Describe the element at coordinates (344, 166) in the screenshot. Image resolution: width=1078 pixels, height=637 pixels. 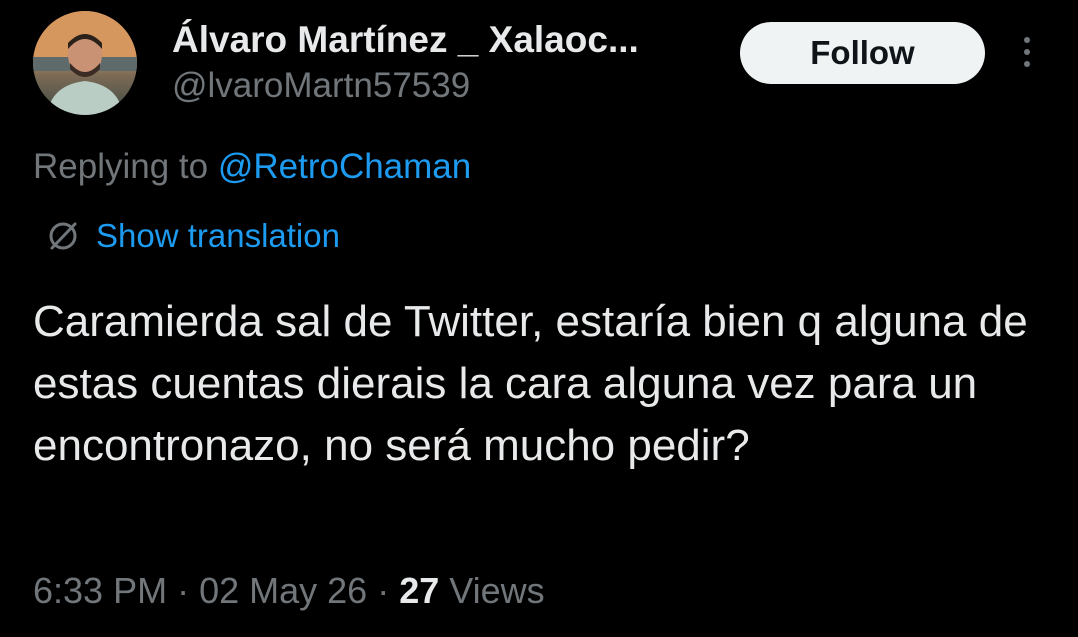
I see `reply-mention-link: @RetroChaman` at that location.